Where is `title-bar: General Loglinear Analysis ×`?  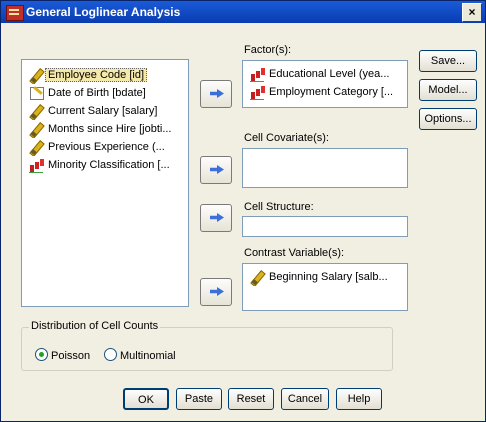 title-bar: General Loglinear Analysis × is located at coordinates (243, 12).